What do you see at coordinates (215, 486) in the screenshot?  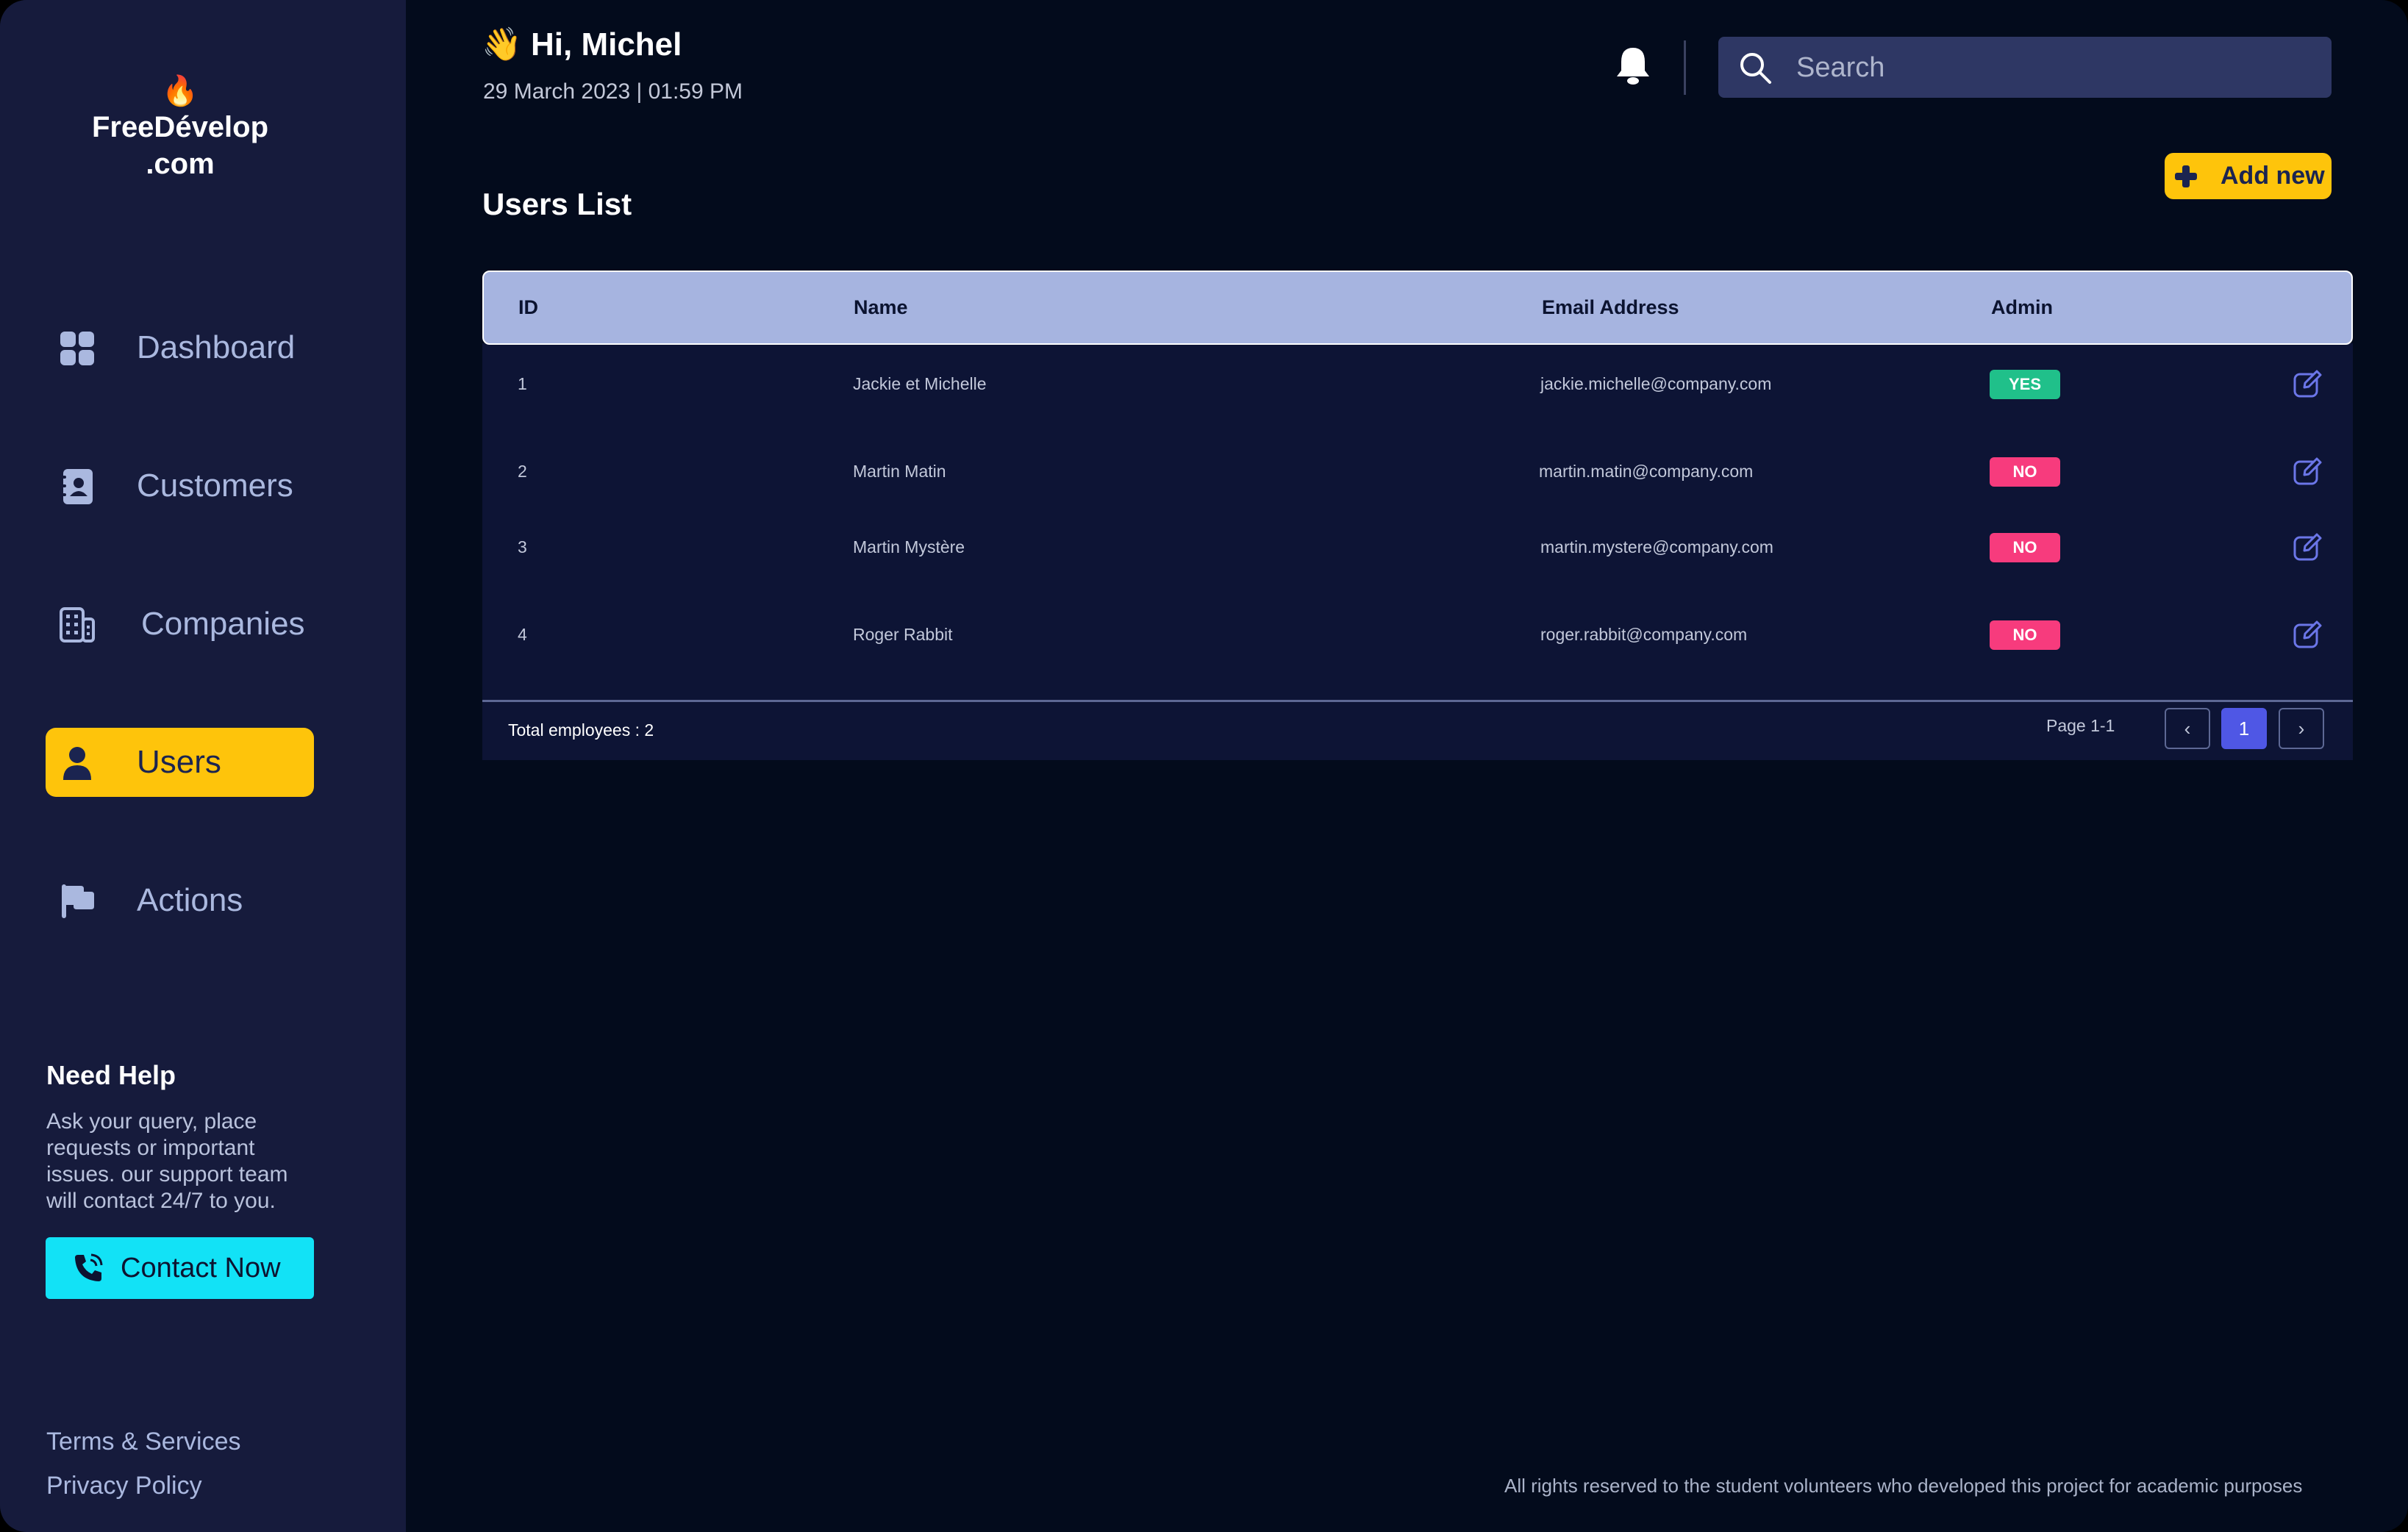 I see `sidebar-item-label: Customers` at bounding box center [215, 486].